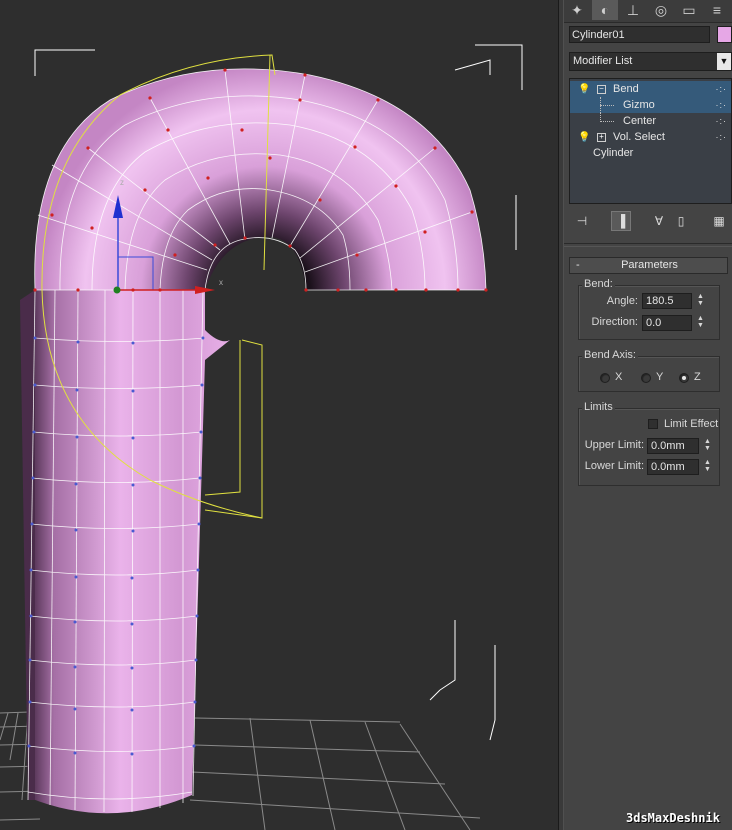 The width and height of the screenshot is (732, 830). What do you see at coordinates (719, 221) in the screenshot?
I see `configure-modifier-sets-icon: ▦` at bounding box center [719, 221].